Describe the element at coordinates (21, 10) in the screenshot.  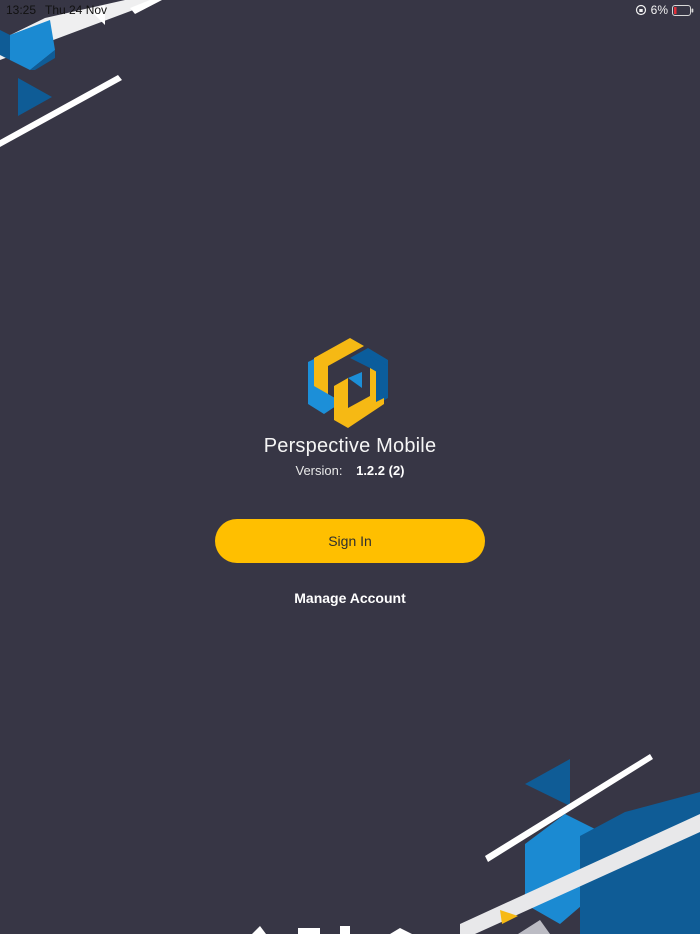
I see `status-time: 13:25` at that location.